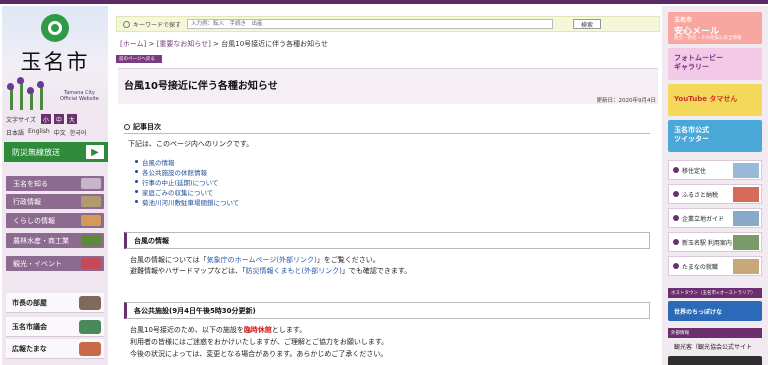  What do you see at coordinates (34, 220) in the screenshot?
I see `nav-label: くらしの情報` at bounding box center [34, 220].